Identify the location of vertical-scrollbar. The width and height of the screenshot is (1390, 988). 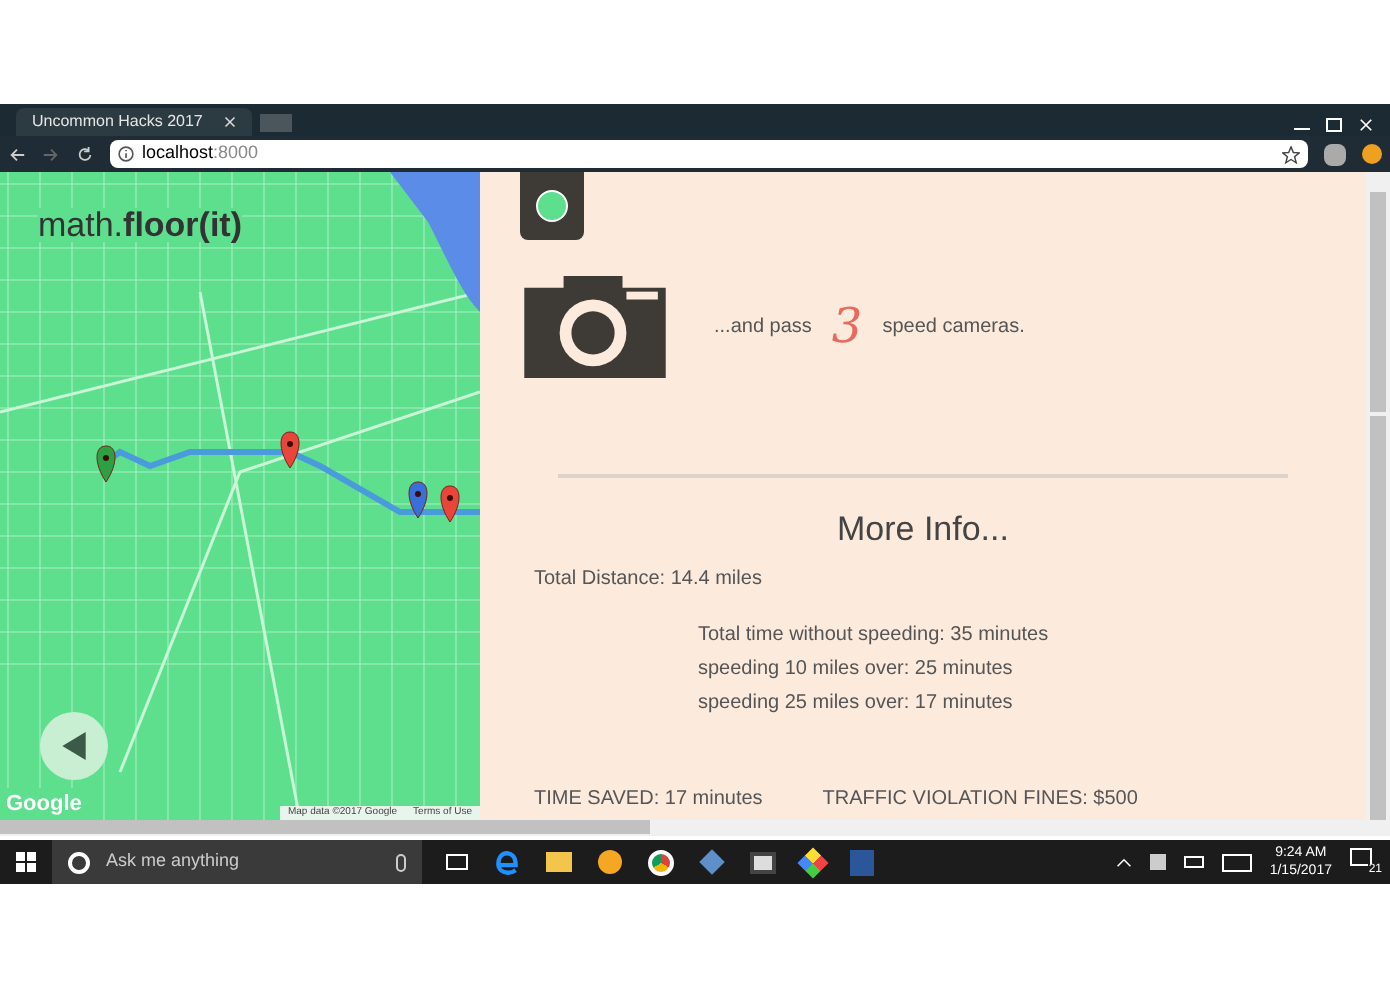
(1378, 496).